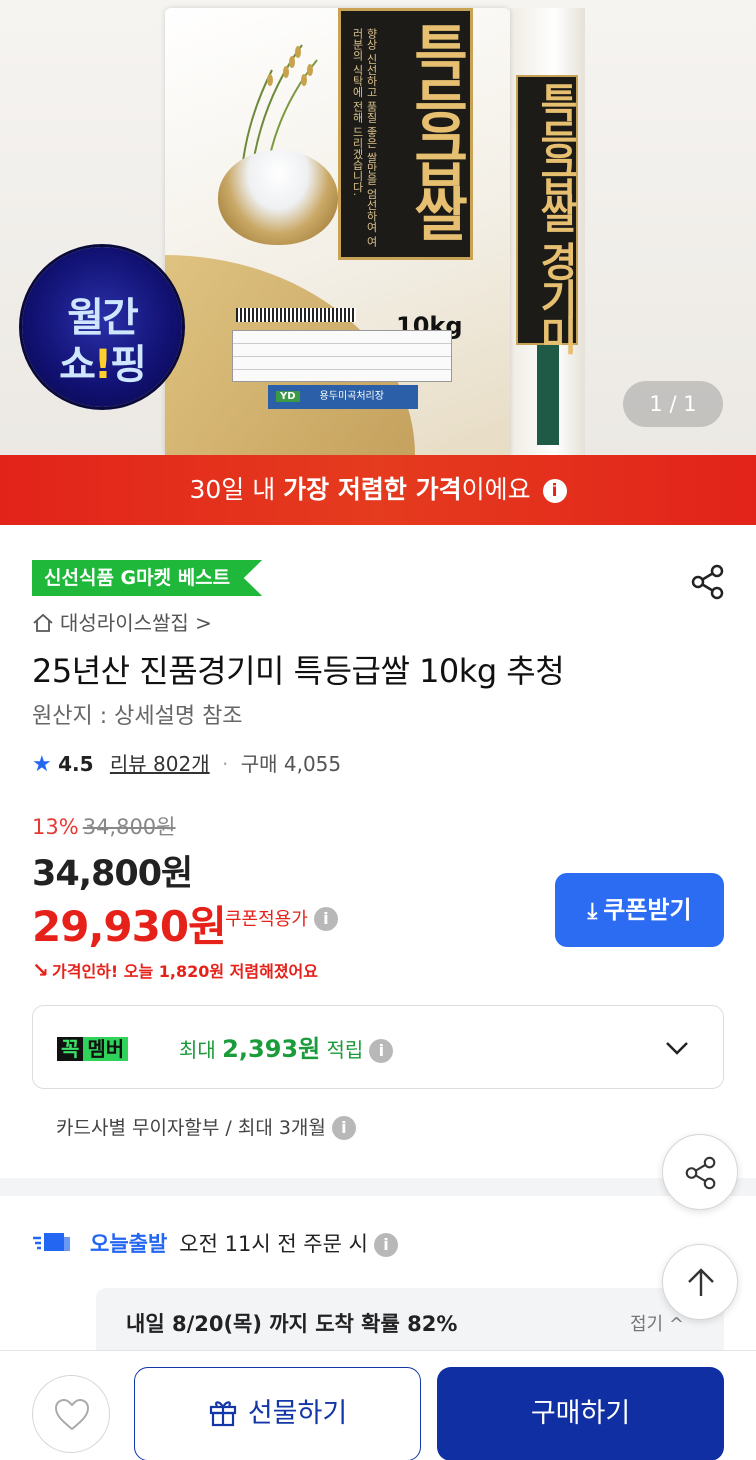  Describe the element at coordinates (55, 827) in the screenshot. I see `discount-percent: 13%` at that location.